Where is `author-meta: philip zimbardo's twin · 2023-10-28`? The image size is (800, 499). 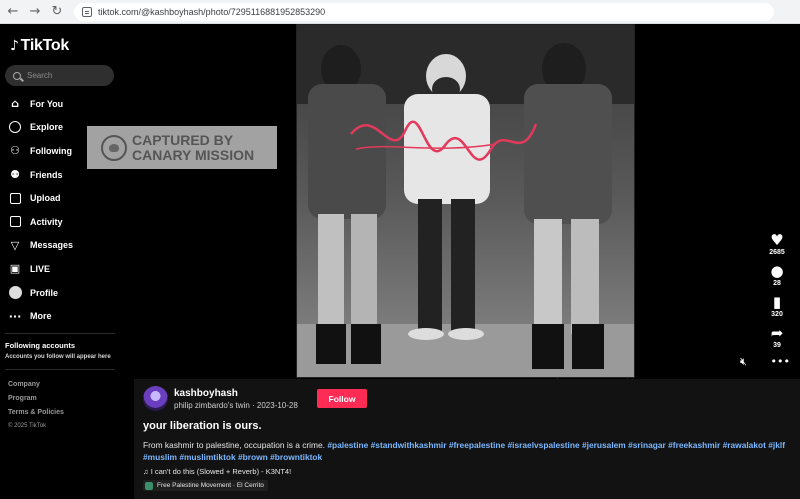
author-meta: philip zimbardo's twin · 2023-10-28 is located at coordinates (236, 405).